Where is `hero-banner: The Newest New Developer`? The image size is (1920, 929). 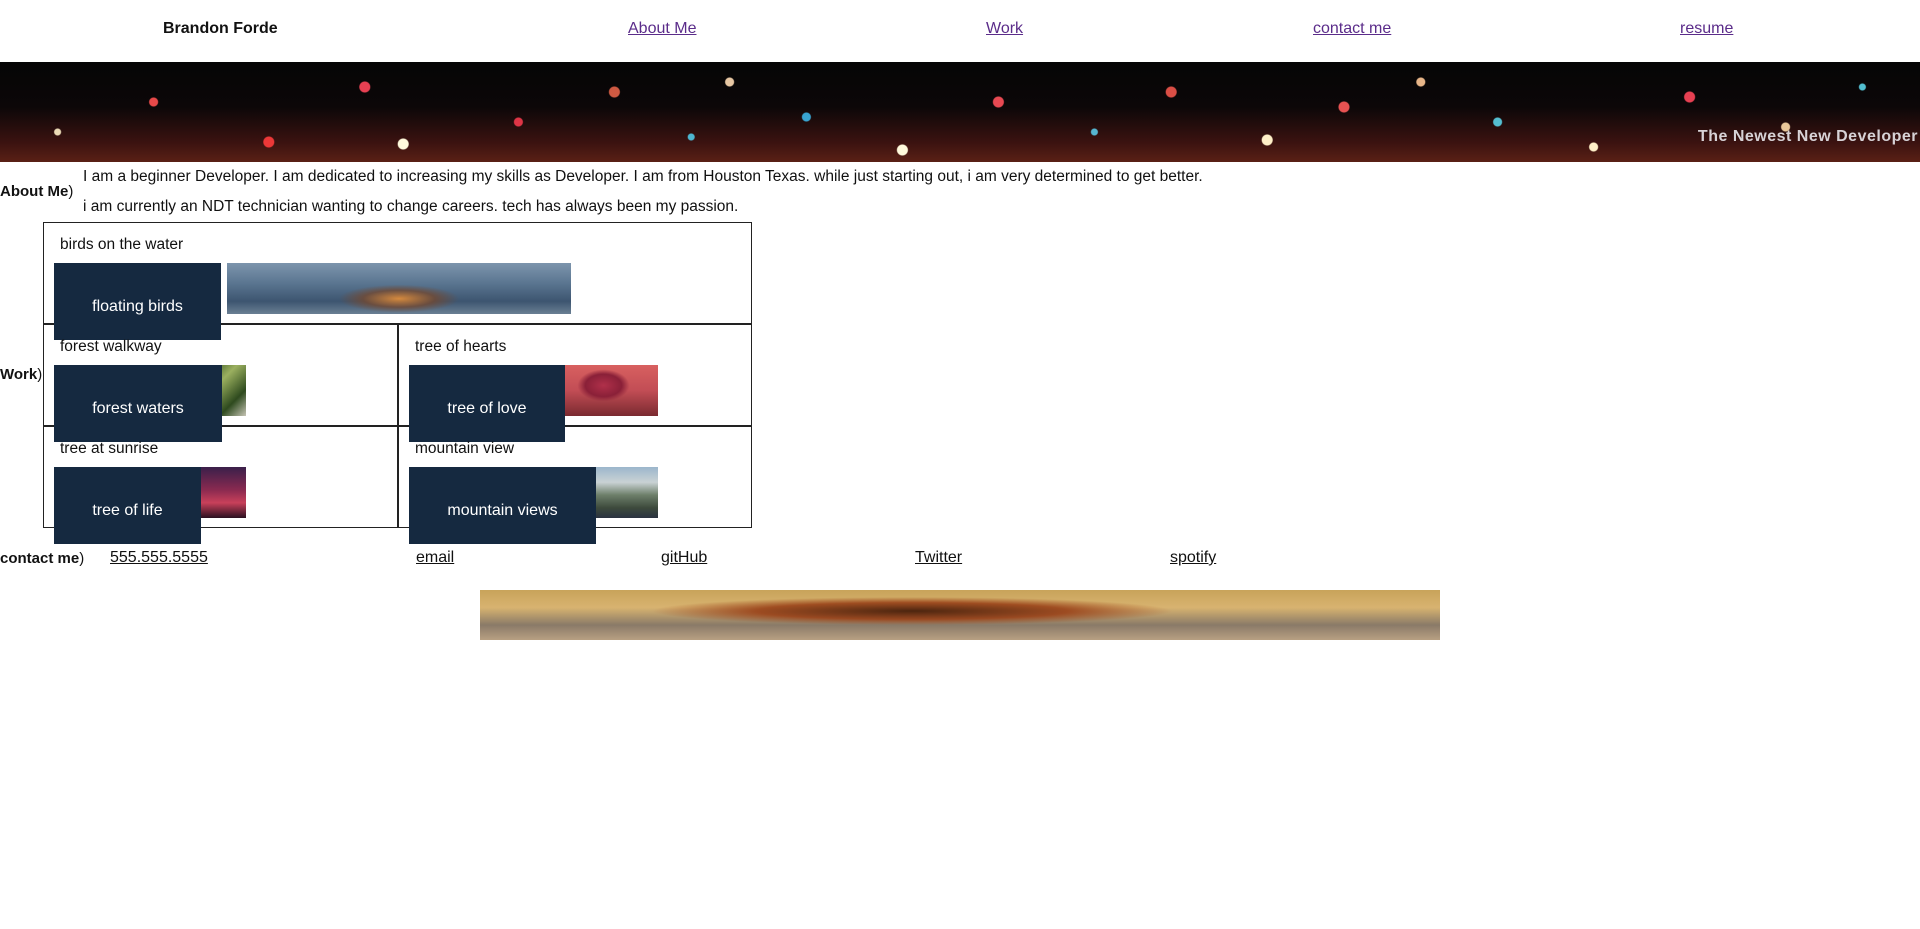
hero-banner: The Newest New Developer is located at coordinates (960, 112).